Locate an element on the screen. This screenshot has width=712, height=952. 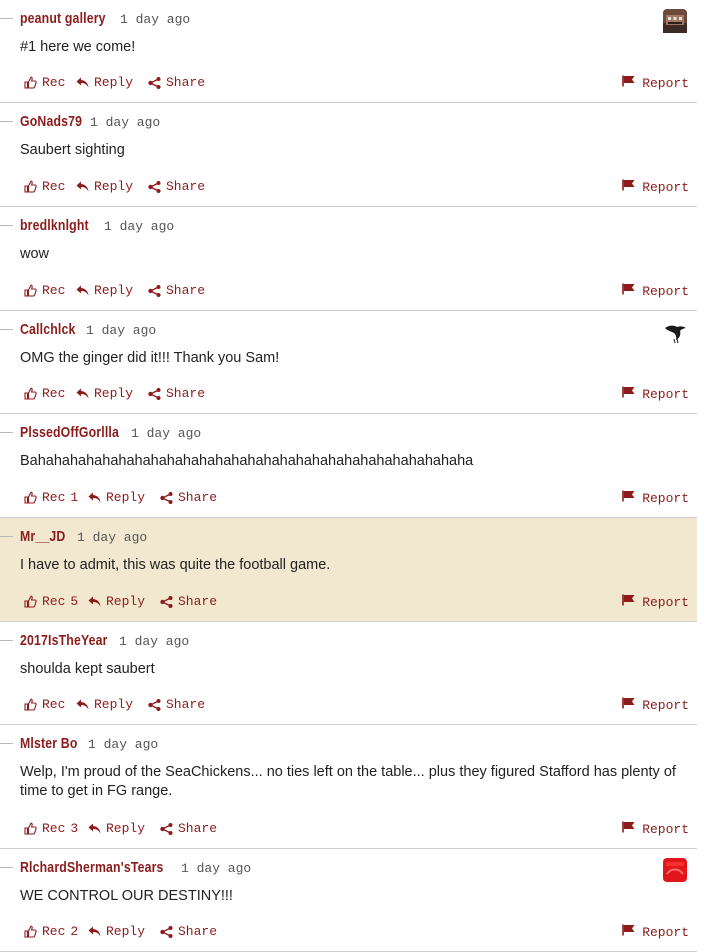
comment-author: peanut gallery is located at coordinates (63, 18).